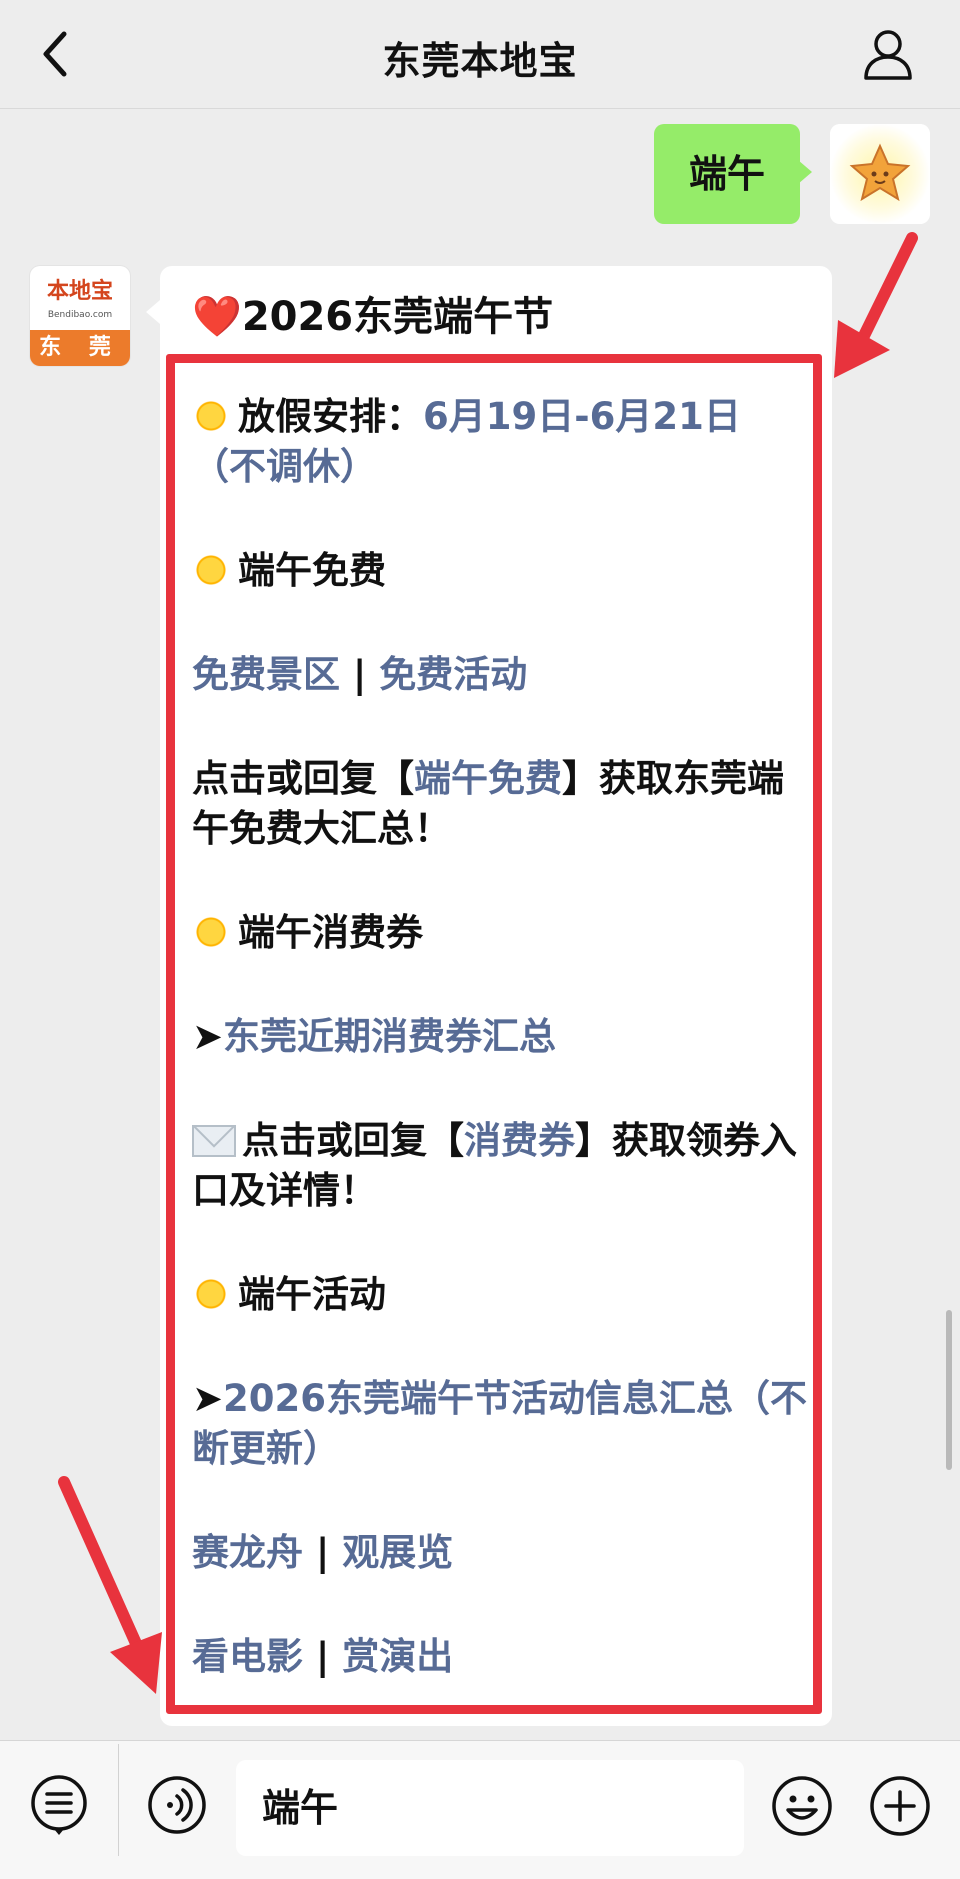 This screenshot has height=1879, width=960. What do you see at coordinates (153, 312) in the screenshot?
I see `bot-bubble-tail` at bounding box center [153, 312].